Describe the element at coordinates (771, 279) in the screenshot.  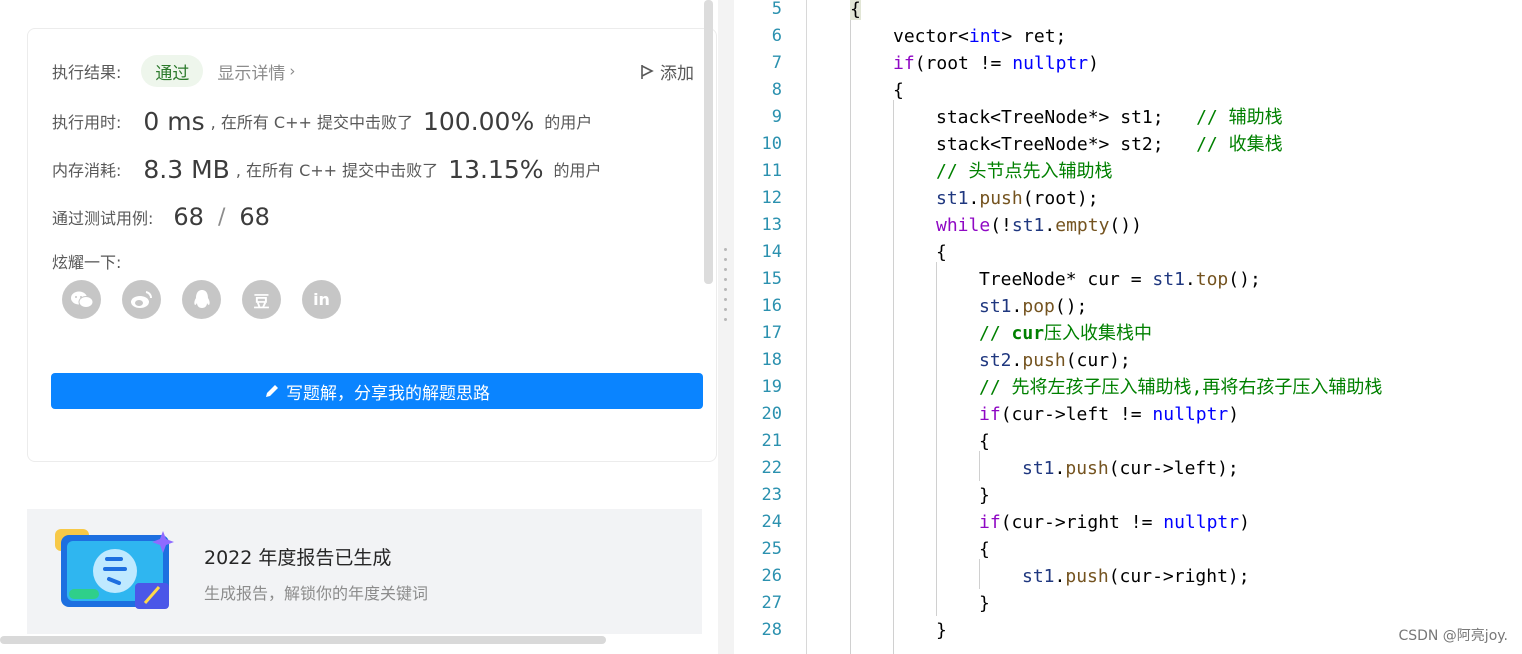
I see `line-number: 15` at that location.